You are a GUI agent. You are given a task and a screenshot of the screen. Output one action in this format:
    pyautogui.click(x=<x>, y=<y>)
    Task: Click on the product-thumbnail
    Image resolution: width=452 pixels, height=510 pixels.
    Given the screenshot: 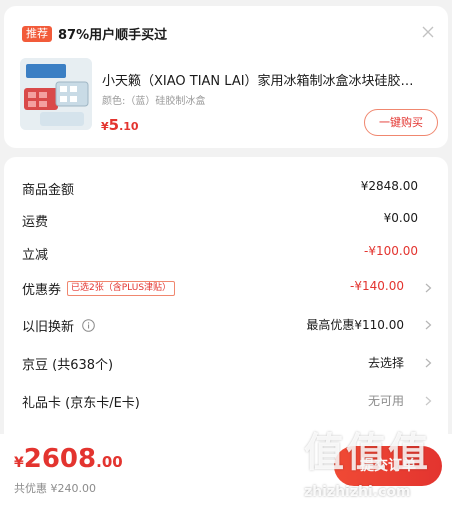 What is the action you would take?
    pyautogui.click(x=56, y=94)
    